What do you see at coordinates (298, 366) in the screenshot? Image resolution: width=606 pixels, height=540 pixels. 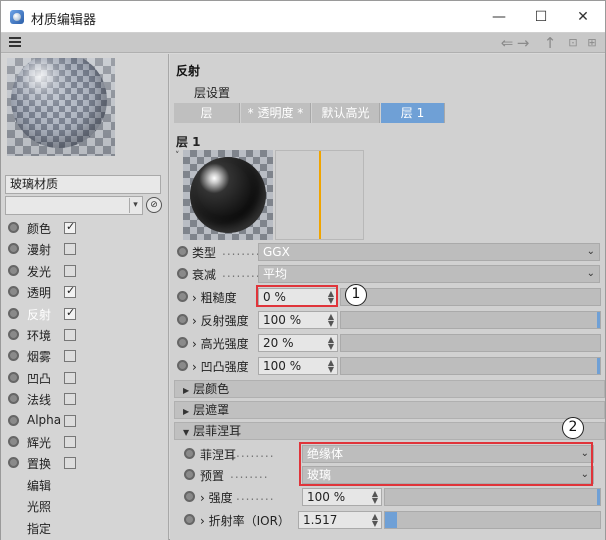 I see `bump-strength-input: 100 % ▲ ▼` at bounding box center [298, 366].